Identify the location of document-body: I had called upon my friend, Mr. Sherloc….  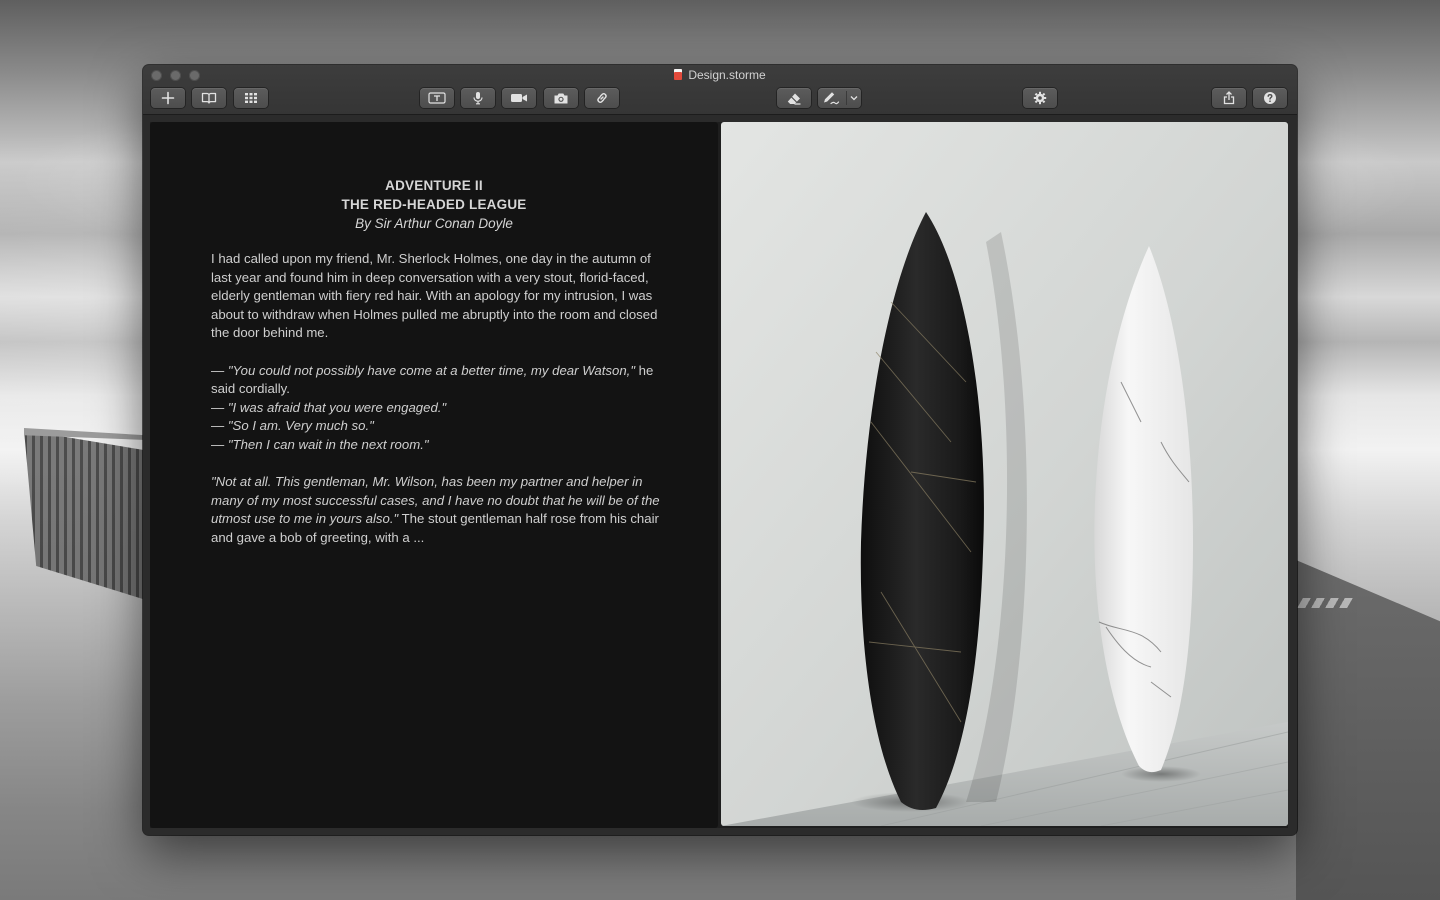
(441, 408).